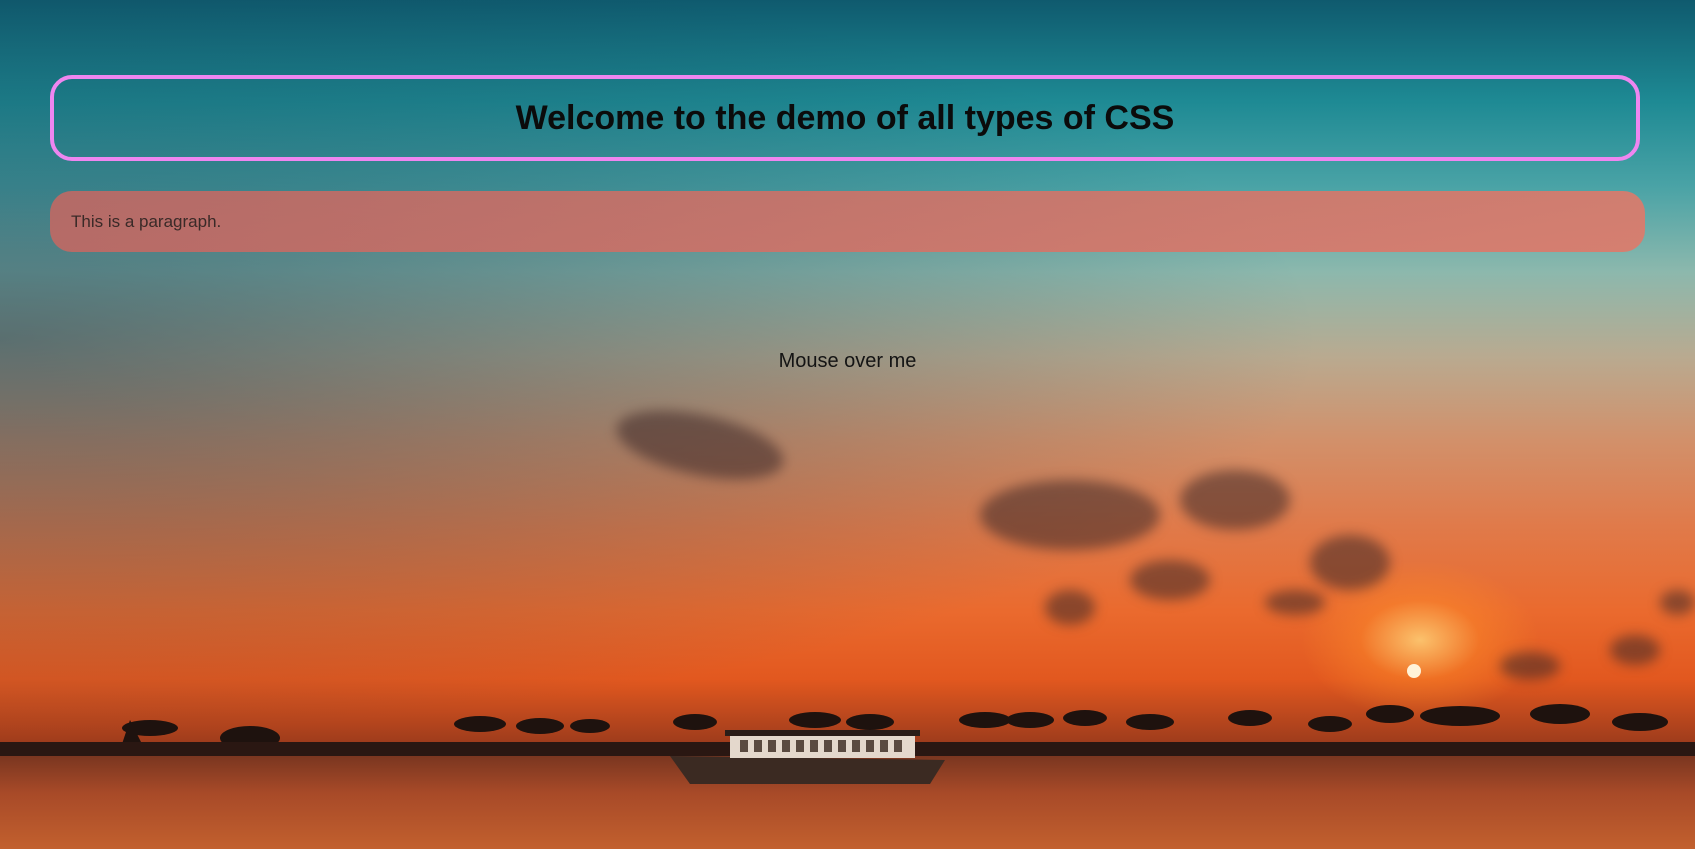 This screenshot has width=1695, height=849. I want to click on heading-container: Welcome to the demo of all types of CSS, so click(845, 118).